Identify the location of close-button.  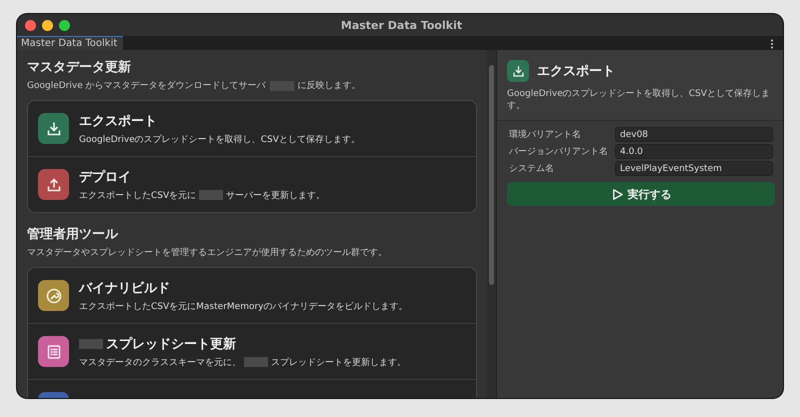
(30, 25).